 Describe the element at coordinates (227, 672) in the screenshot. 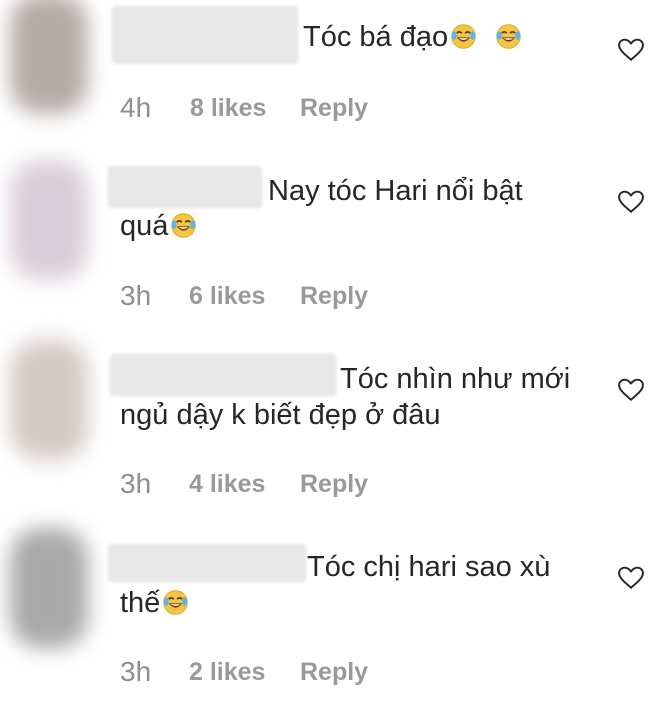

I see `likes-count: 2 likes` at that location.